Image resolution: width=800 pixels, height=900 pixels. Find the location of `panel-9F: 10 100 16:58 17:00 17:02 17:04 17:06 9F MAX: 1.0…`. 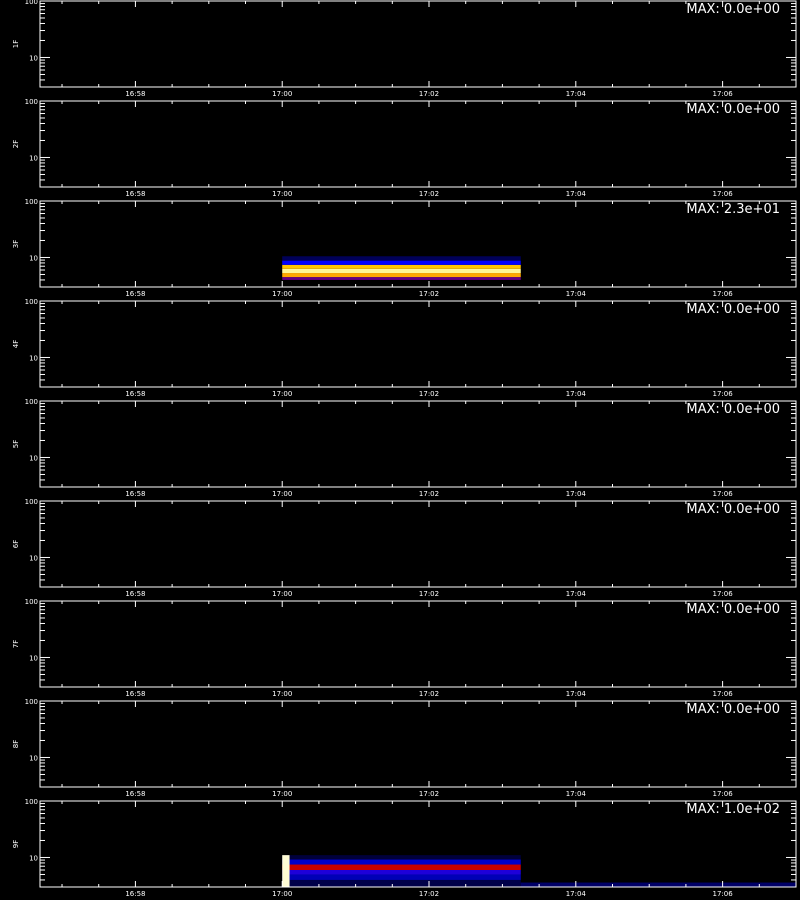

panel-9F: 10 100 16:58 17:00 17:02 17:04 17:06 9F MAX: 1.0… is located at coordinates (404, 848).